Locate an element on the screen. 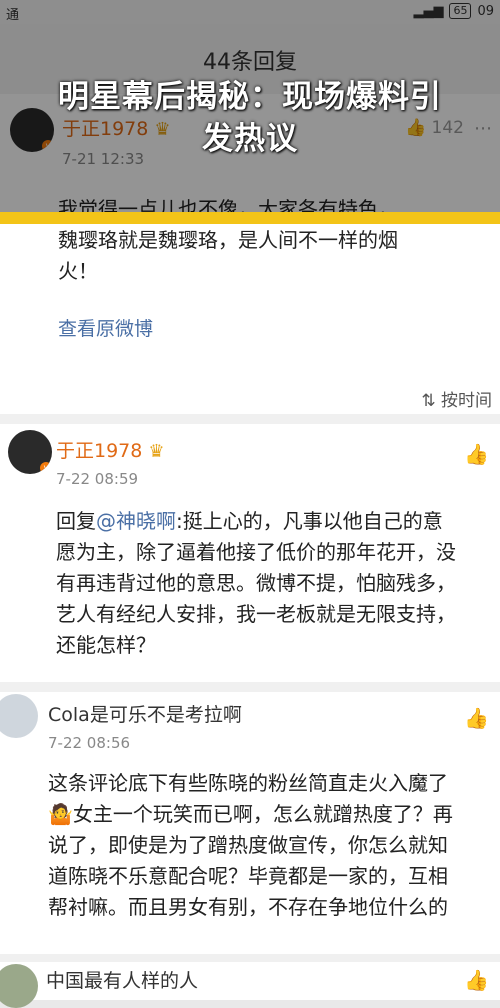  comment-line: 还能怎样？ is located at coordinates (106, 645).